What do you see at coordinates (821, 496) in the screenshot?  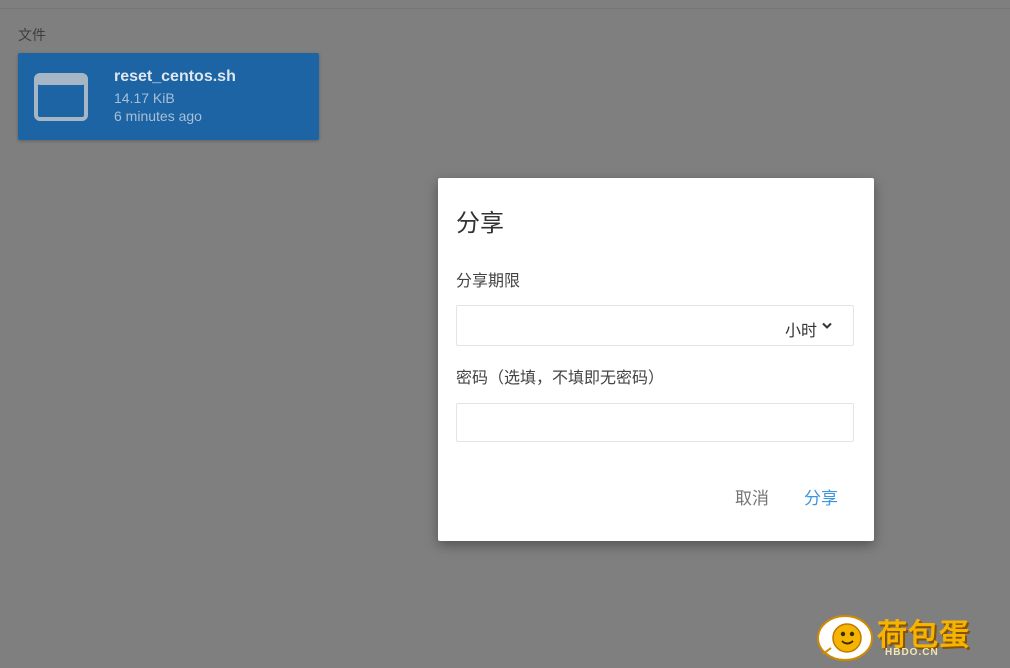 I see `share-button: 分享` at bounding box center [821, 496].